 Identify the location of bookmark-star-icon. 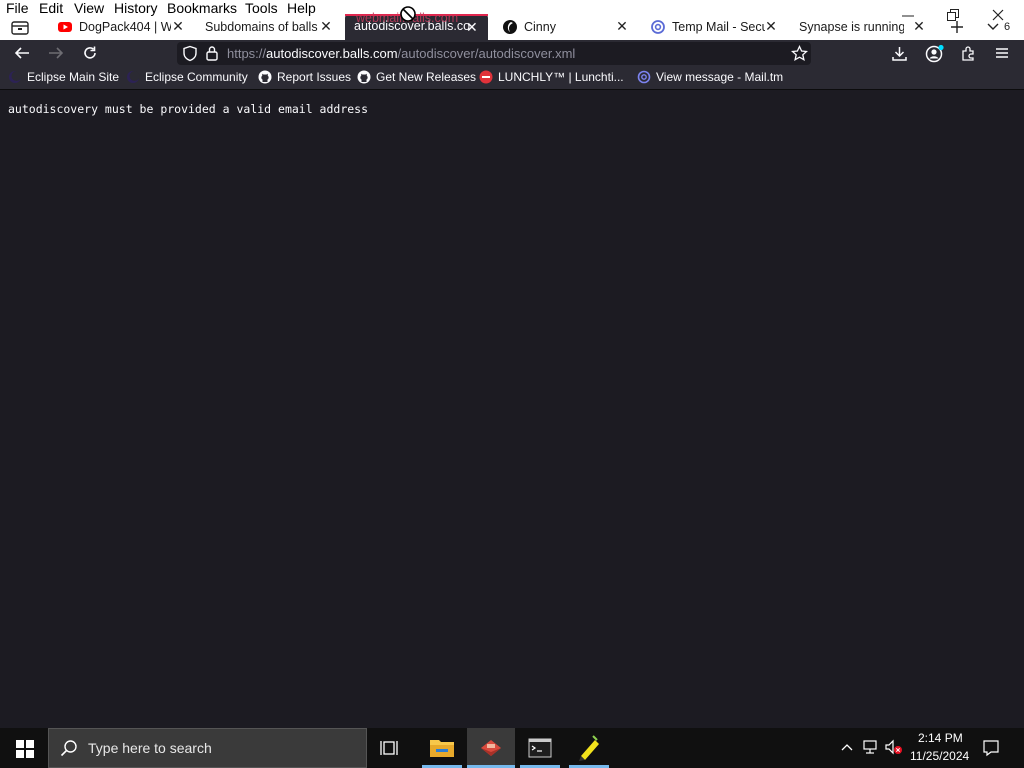
(799, 53).